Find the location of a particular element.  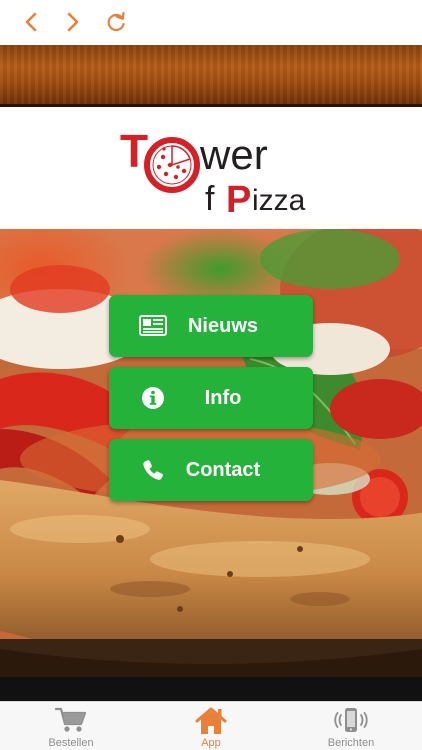

logo-word-wer: wer is located at coordinates (233, 154).